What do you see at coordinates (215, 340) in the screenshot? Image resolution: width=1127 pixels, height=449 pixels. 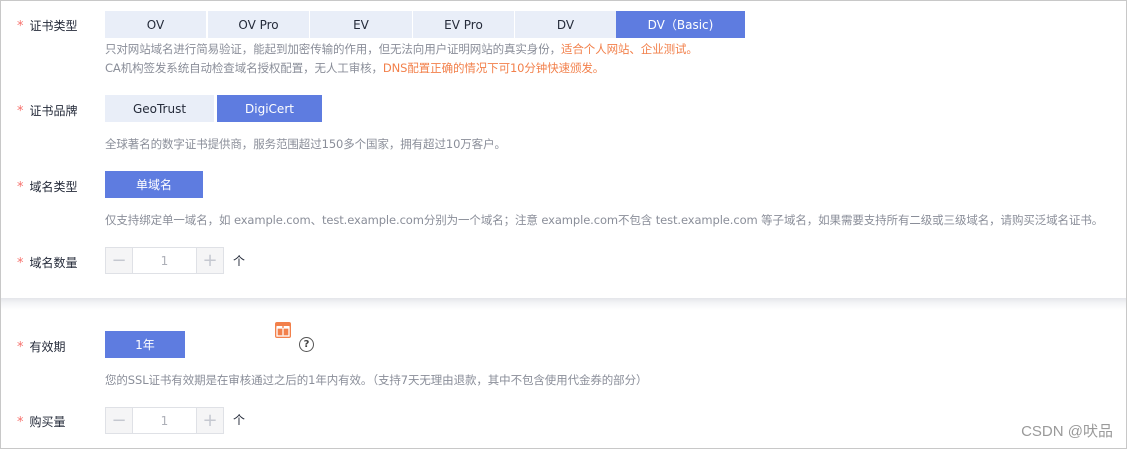 I see `validity-options: 1年 ?` at bounding box center [215, 340].